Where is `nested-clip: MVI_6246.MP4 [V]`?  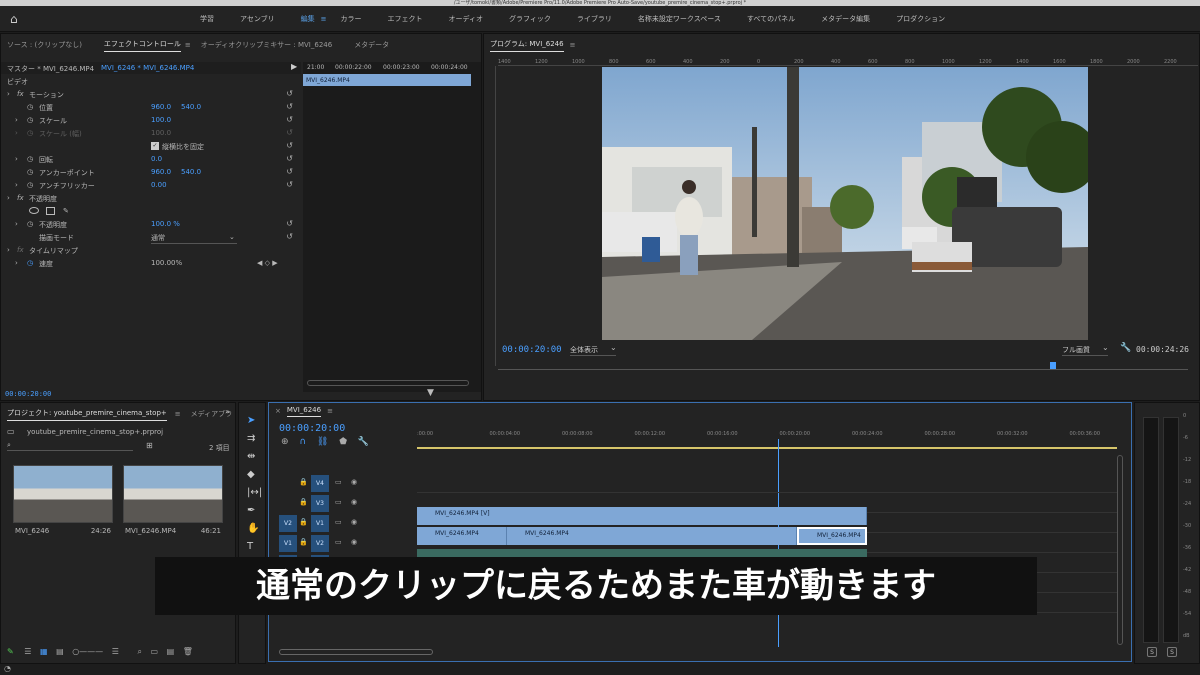 nested-clip: MVI_6246.MP4 [V] is located at coordinates (642, 516).